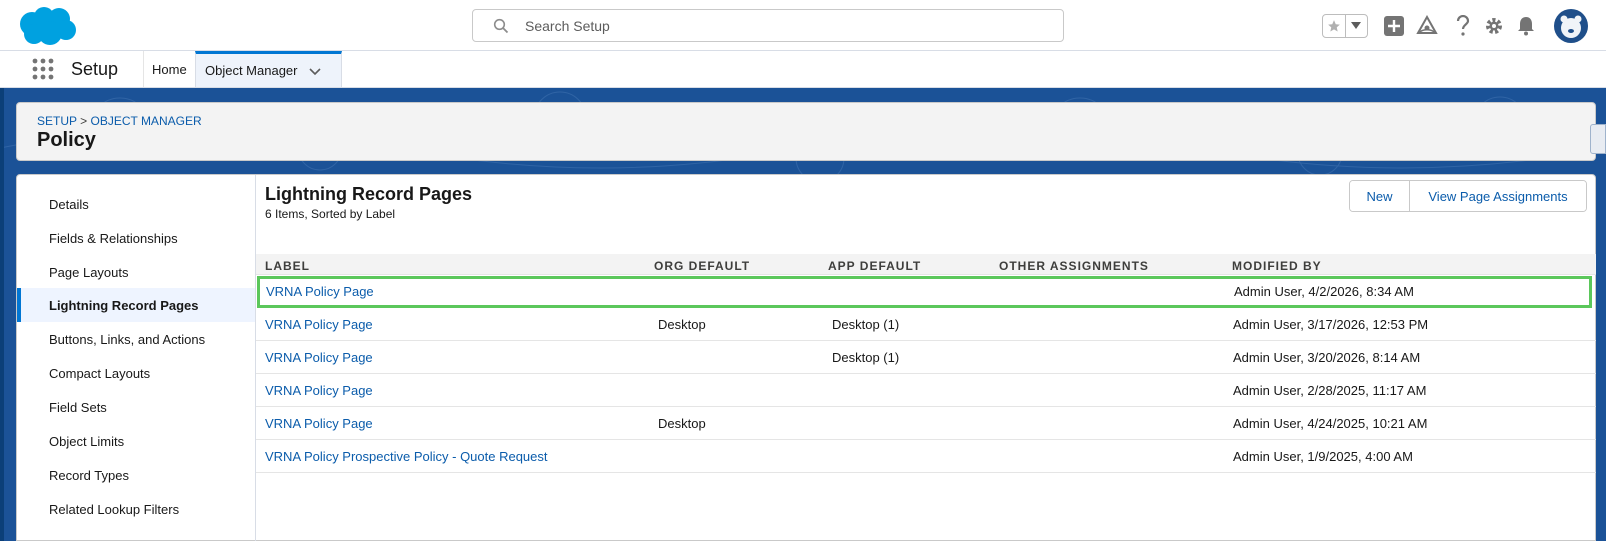 The image size is (1606, 541). What do you see at coordinates (87, 441) in the screenshot?
I see `sidebar-item-label: Object Limits` at bounding box center [87, 441].